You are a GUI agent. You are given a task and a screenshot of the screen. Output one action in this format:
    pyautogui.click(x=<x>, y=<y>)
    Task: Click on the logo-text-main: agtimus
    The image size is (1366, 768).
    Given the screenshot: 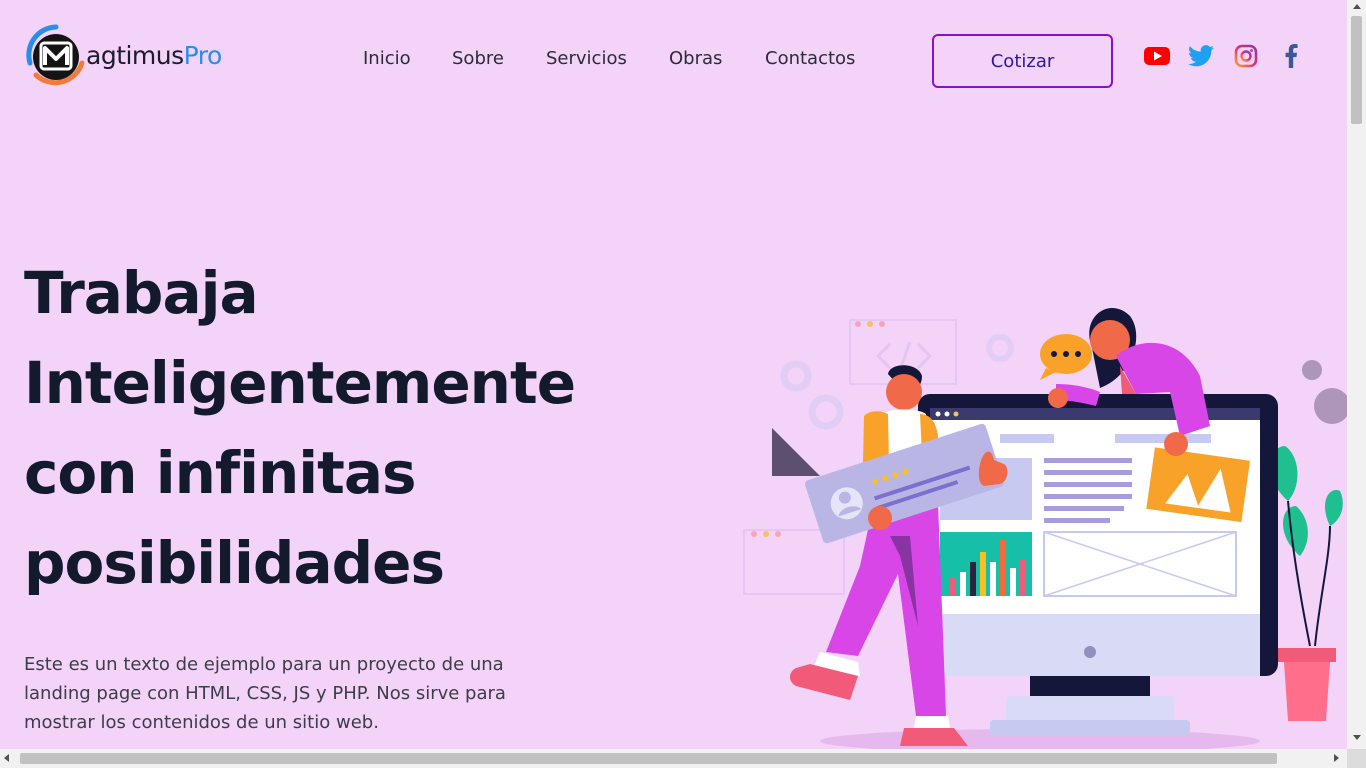 What is the action you would take?
    pyautogui.click(x=135, y=55)
    